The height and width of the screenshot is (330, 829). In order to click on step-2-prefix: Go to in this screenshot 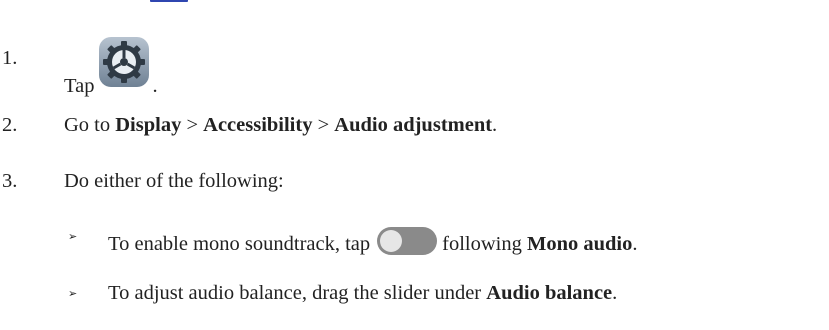, I will do `click(90, 125)`.